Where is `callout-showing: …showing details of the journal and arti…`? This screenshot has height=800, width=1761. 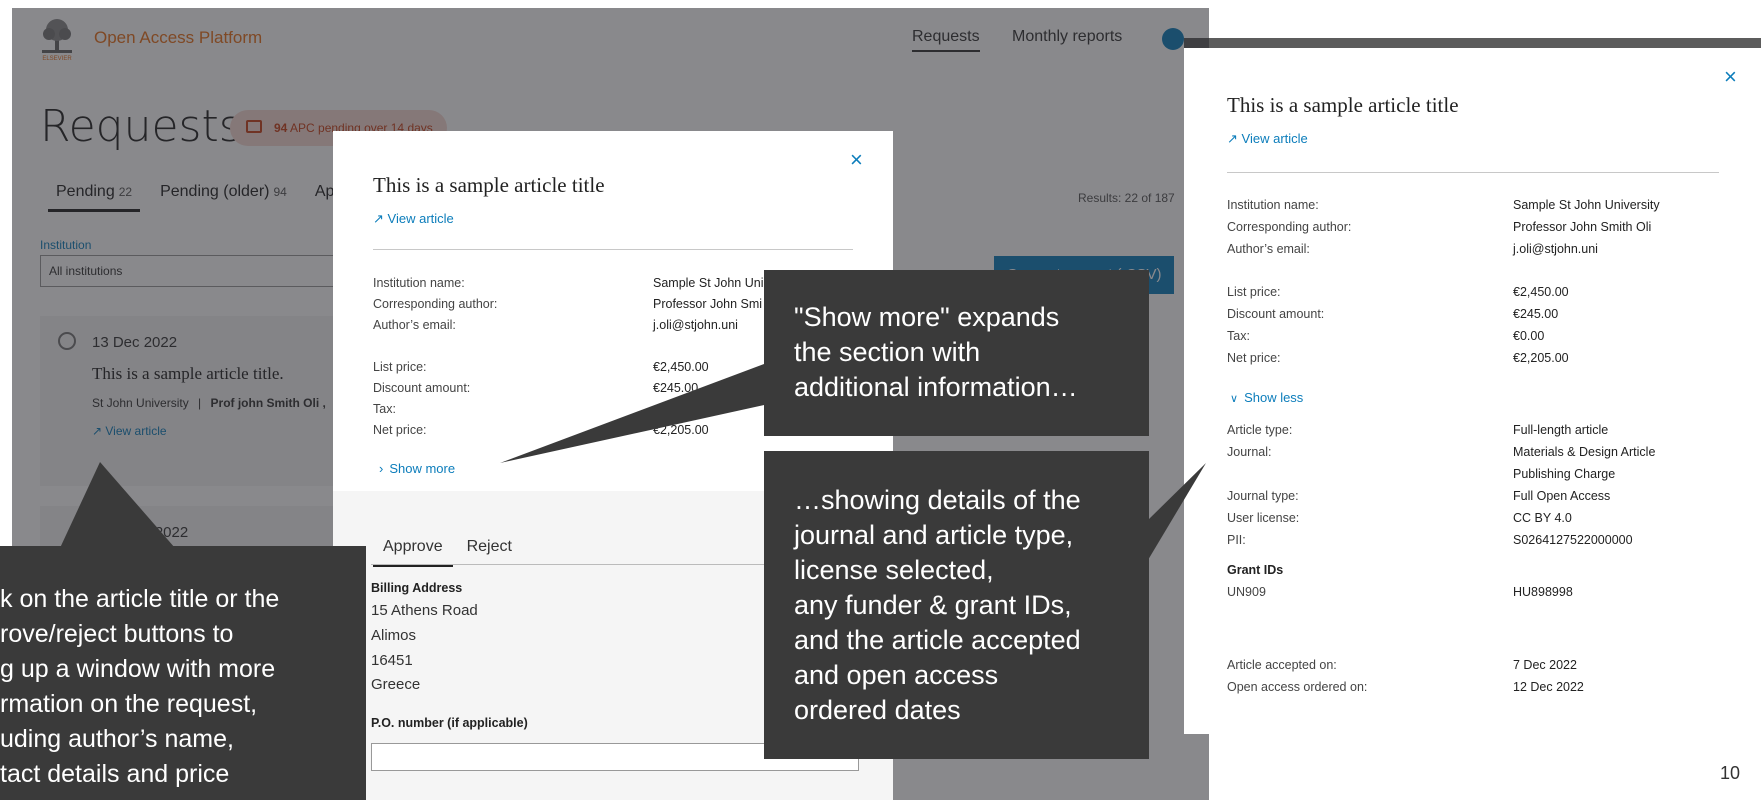 callout-showing: …showing details of the journal and arti… is located at coordinates (956, 605).